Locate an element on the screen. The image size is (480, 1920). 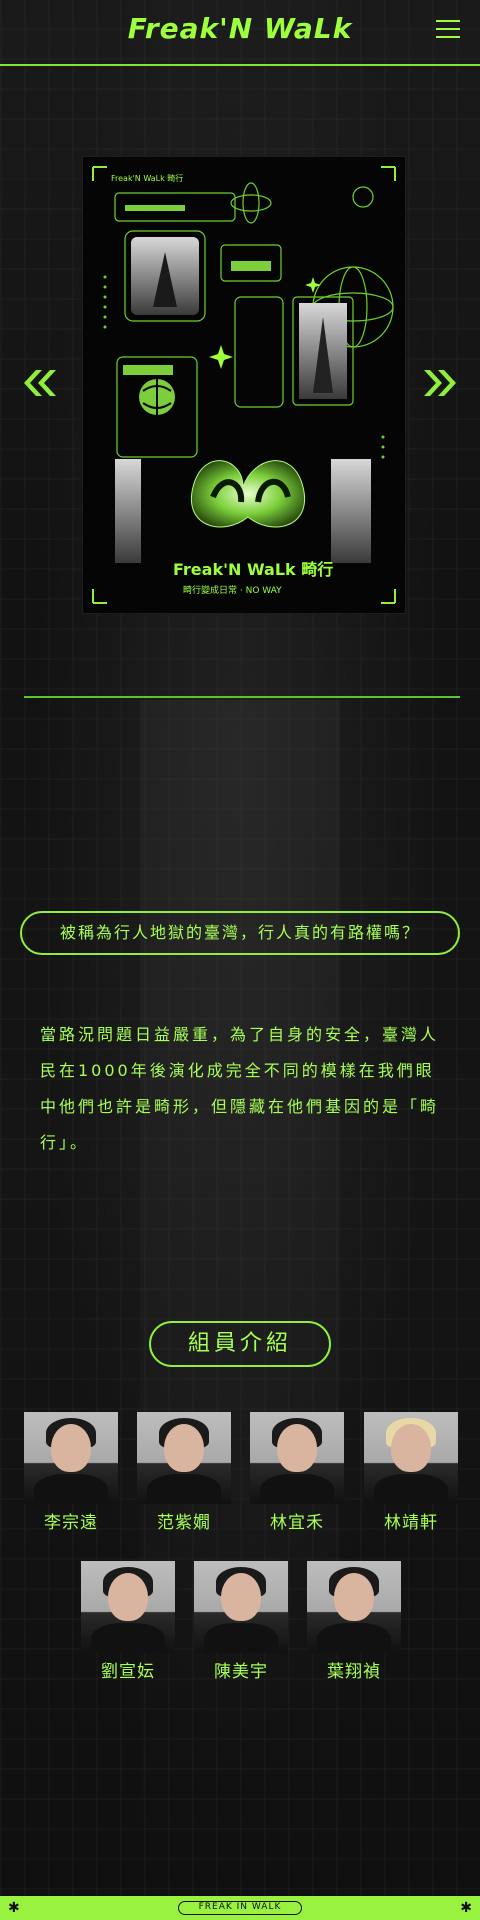
team-member: 林靖軒 is located at coordinates (411, 1472).